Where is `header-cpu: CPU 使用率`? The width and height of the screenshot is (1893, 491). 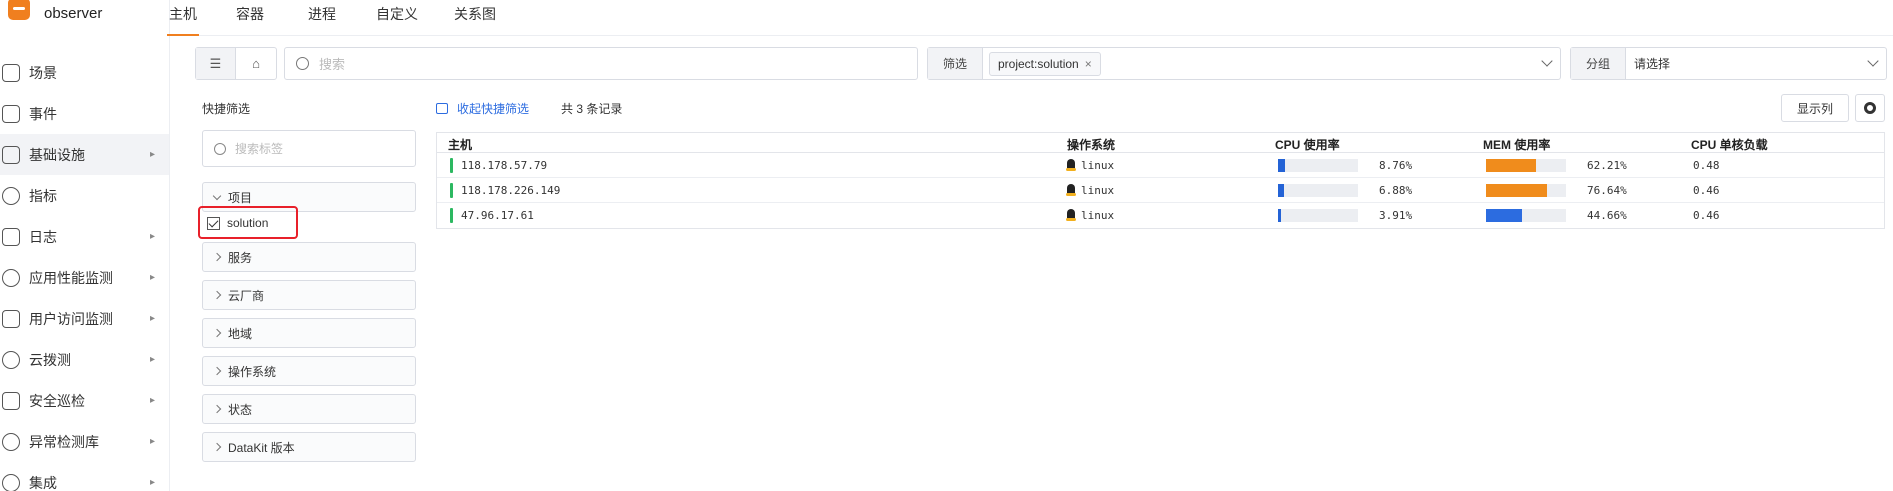 header-cpu: CPU 使用率 is located at coordinates (1307, 144).